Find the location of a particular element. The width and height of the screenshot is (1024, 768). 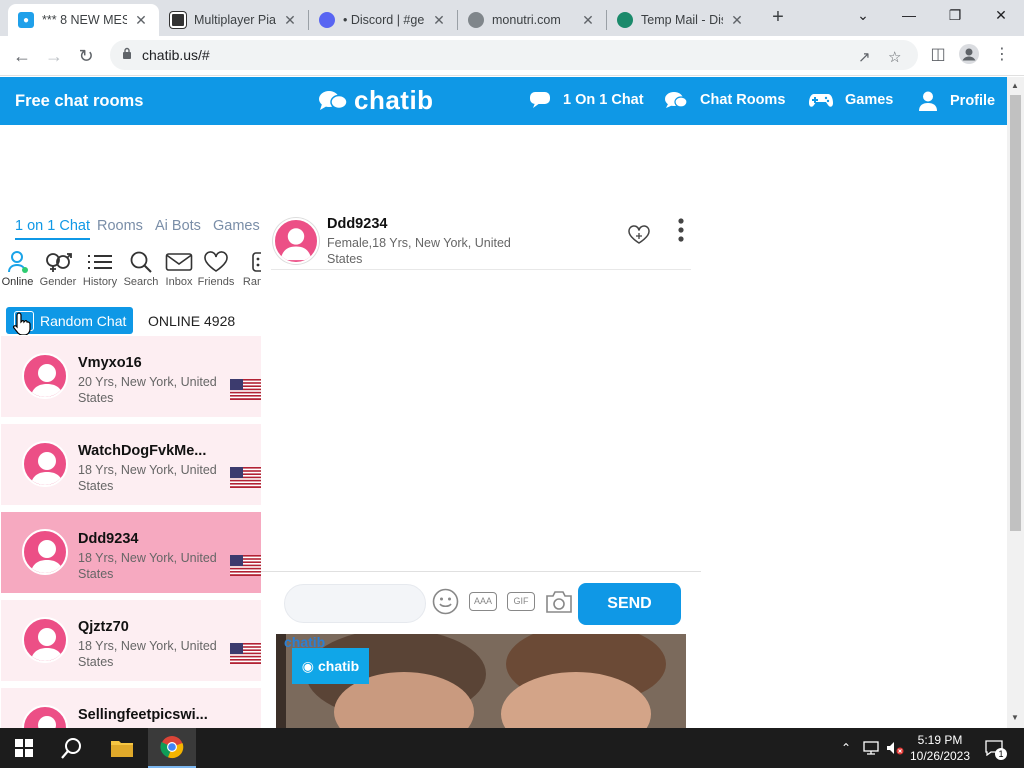

nav-chat-rooms: Chat Rooms is located at coordinates (724, 100).